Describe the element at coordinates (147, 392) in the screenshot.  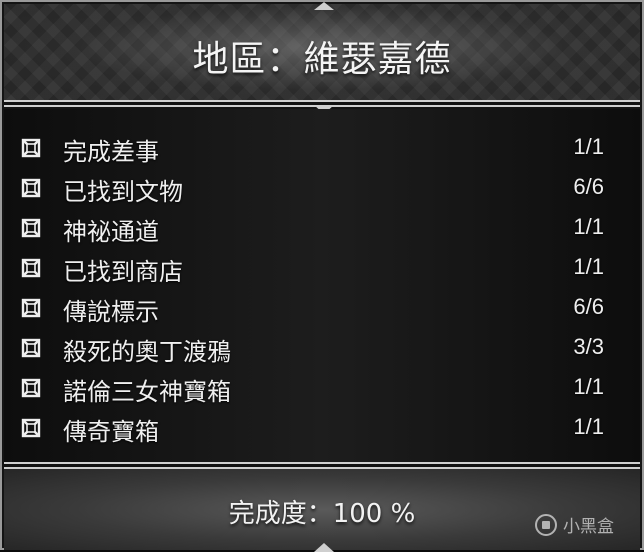
I see `item-label: 諾倫三女神寶箱` at that location.